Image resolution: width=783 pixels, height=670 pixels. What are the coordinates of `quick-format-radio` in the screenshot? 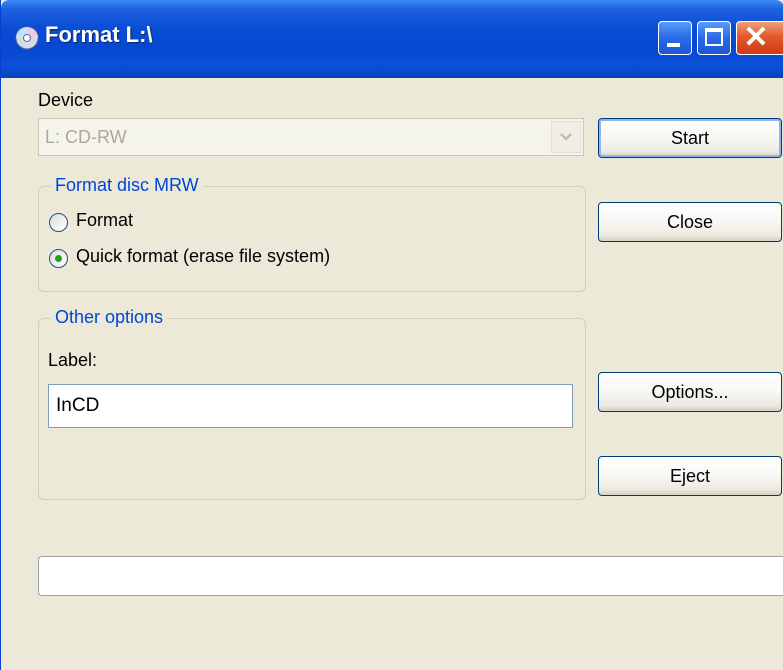 It's located at (58, 258).